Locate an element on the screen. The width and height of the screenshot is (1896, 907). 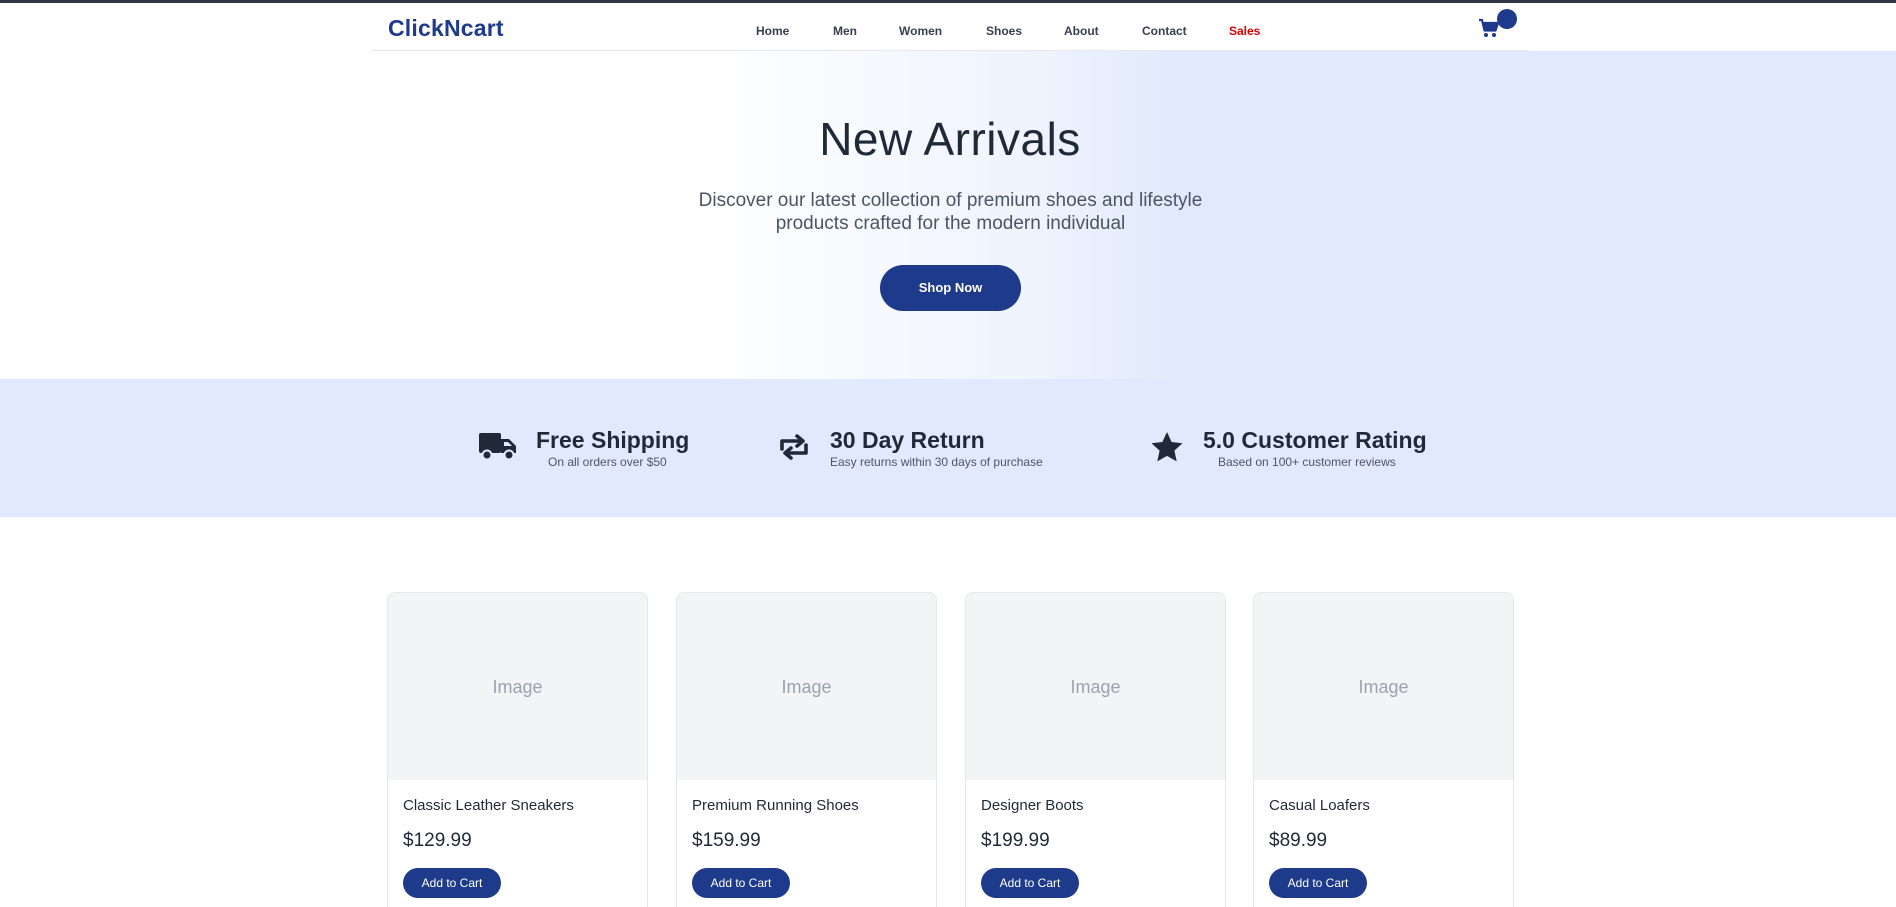
feature-desc-return: Easy returns within 30 days of purchase is located at coordinates (936, 462).